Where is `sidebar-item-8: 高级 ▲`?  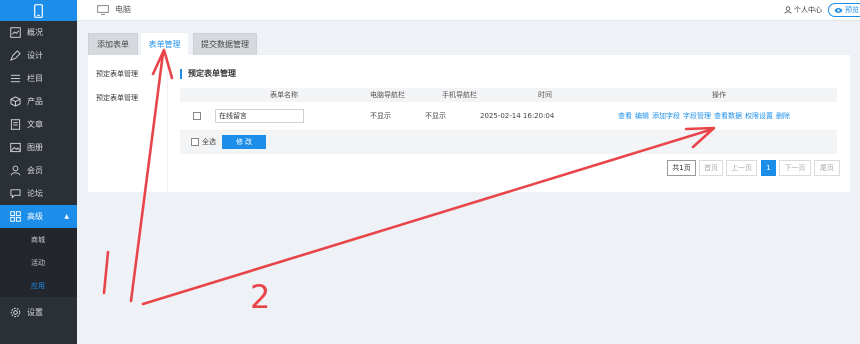 sidebar-item-8: 高级 ▲ is located at coordinates (38, 216).